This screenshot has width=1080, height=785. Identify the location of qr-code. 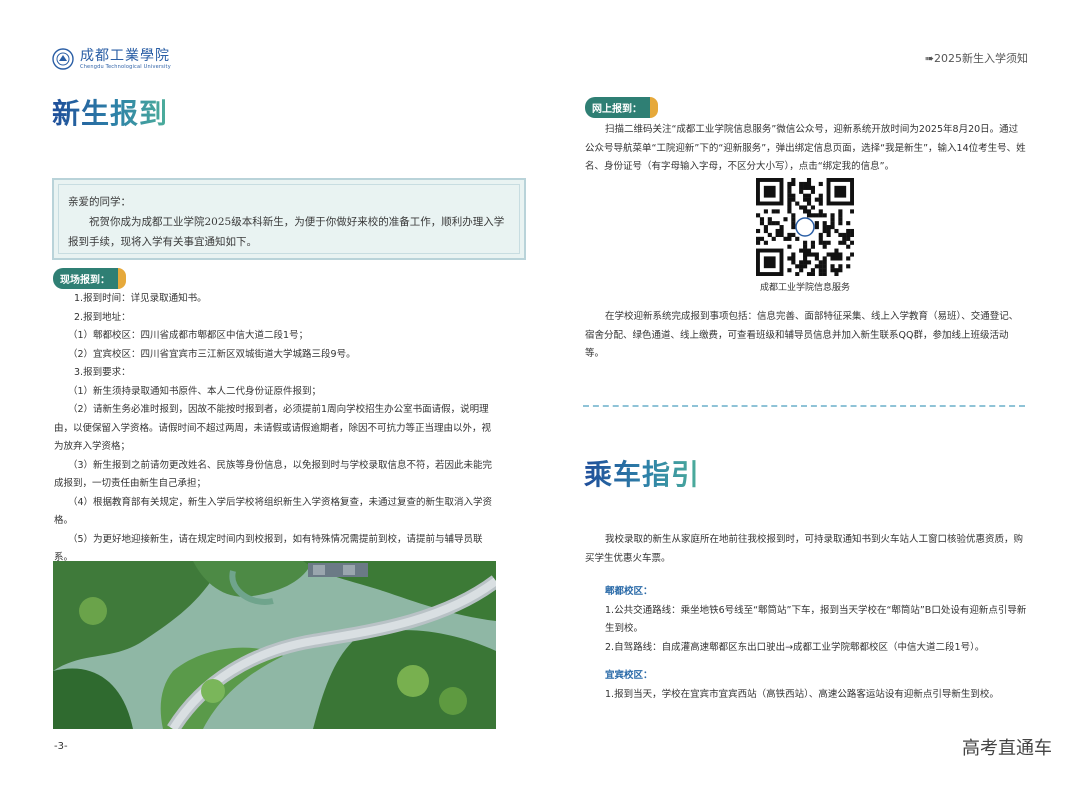
(805, 227).